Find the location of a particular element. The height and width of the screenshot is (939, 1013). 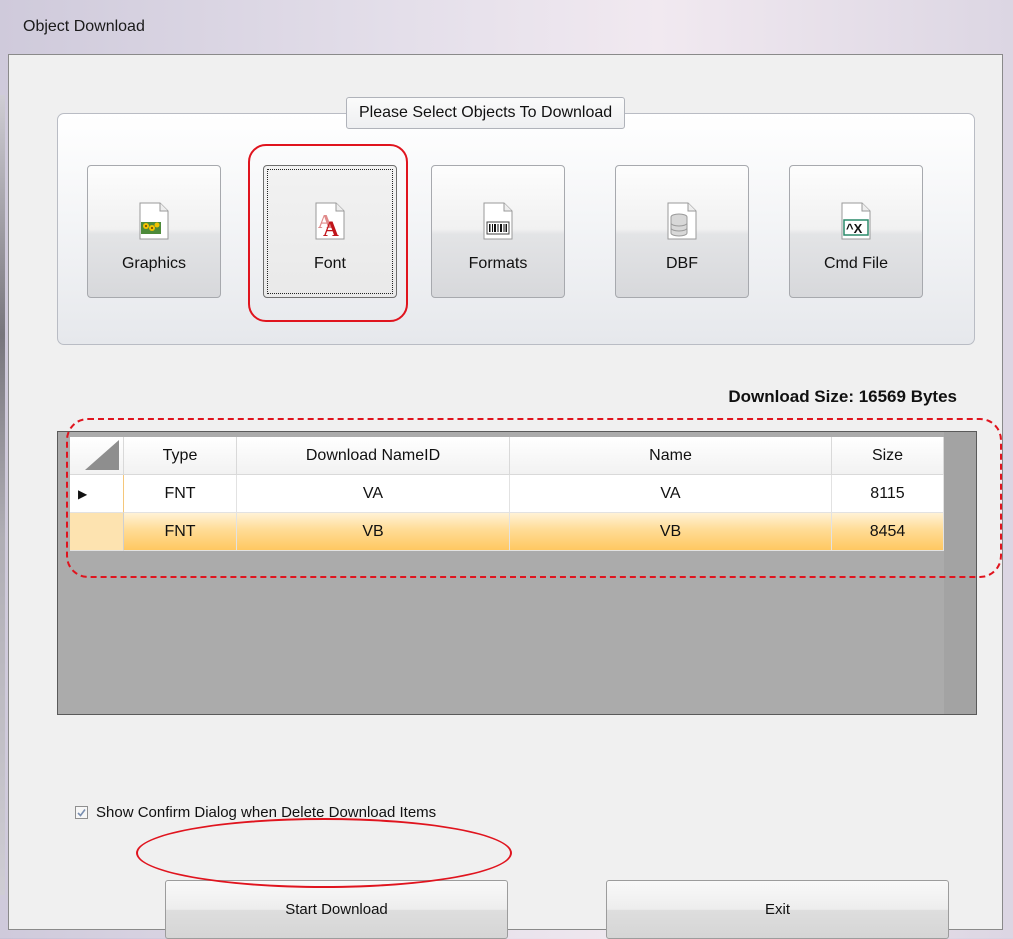

current-row-indicator: ▶ is located at coordinates (97, 494).